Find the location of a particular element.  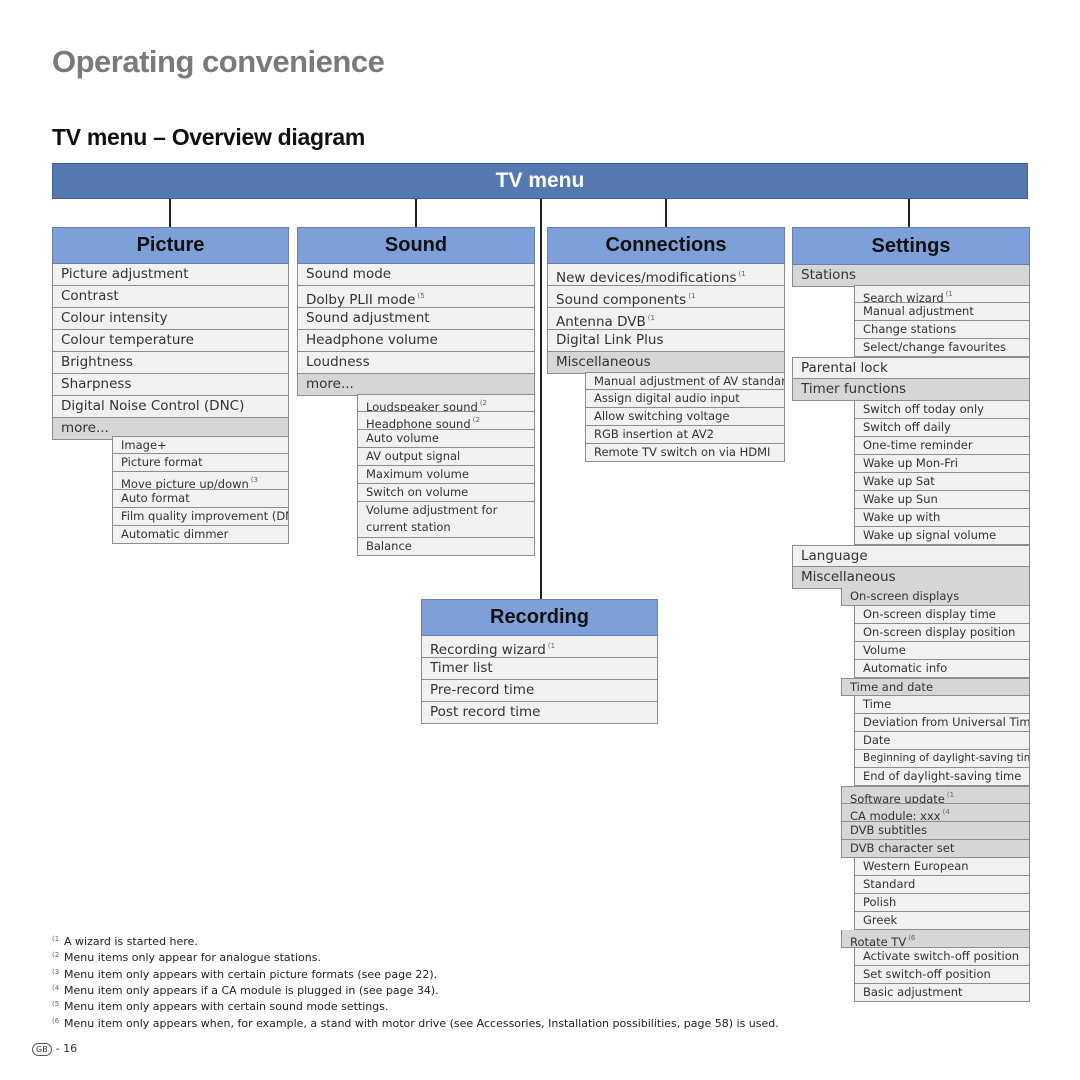

submenu-item: Set switch-off position is located at coordinates (942, 975).